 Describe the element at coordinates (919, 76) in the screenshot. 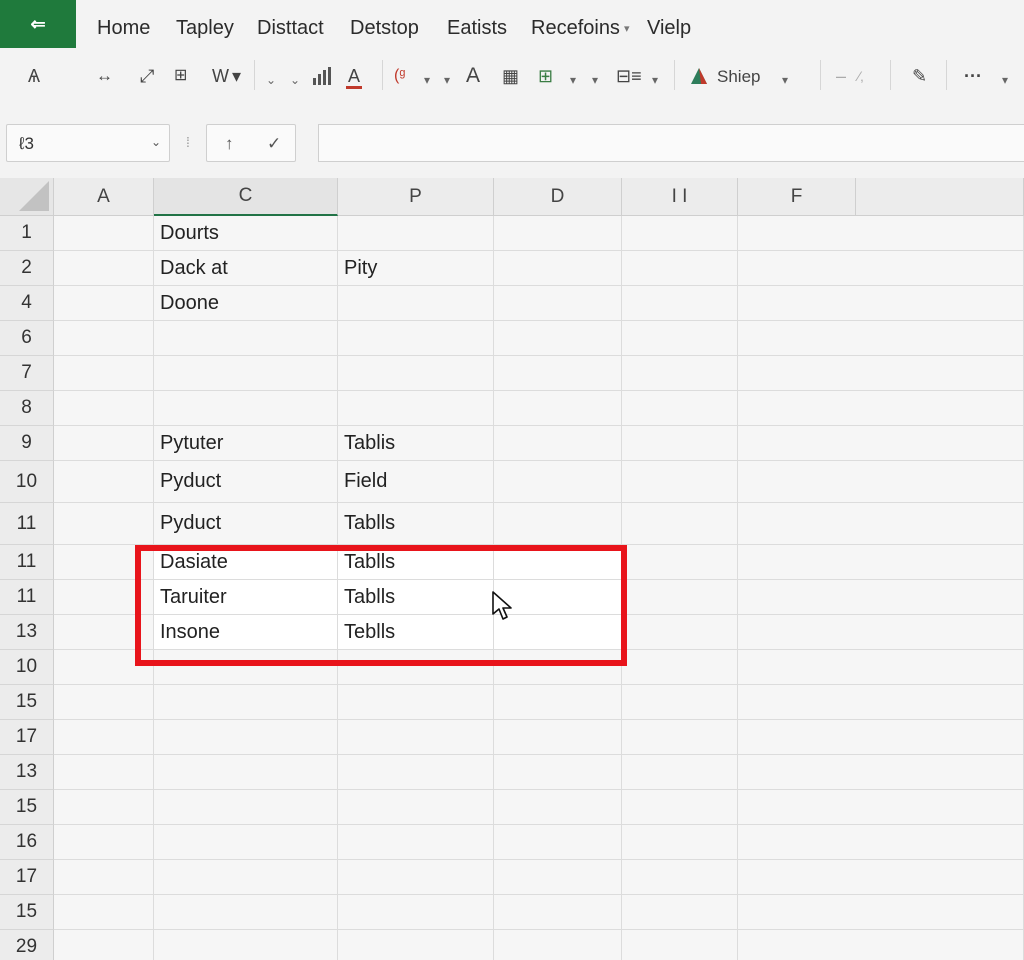

I see `pen-icon: ✎` at that location.